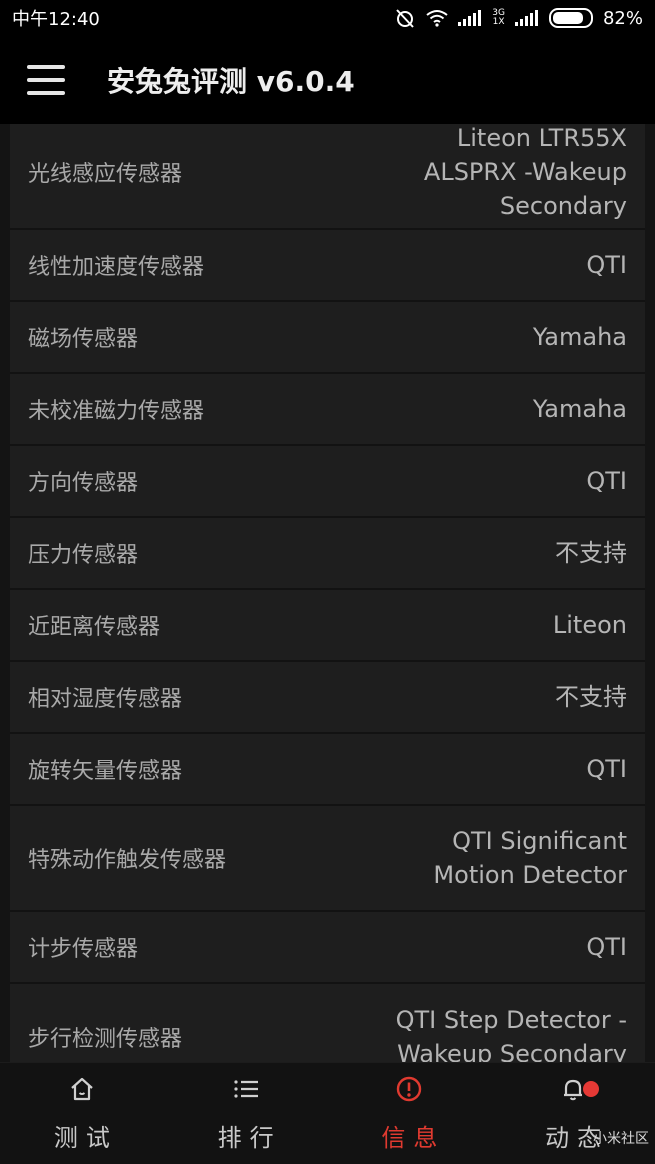 The image size is (655, 1164). Describe the element at coordinates (105, 699) in the screenshot. I see `list-item-label: 相对湿度传感器` at that location.